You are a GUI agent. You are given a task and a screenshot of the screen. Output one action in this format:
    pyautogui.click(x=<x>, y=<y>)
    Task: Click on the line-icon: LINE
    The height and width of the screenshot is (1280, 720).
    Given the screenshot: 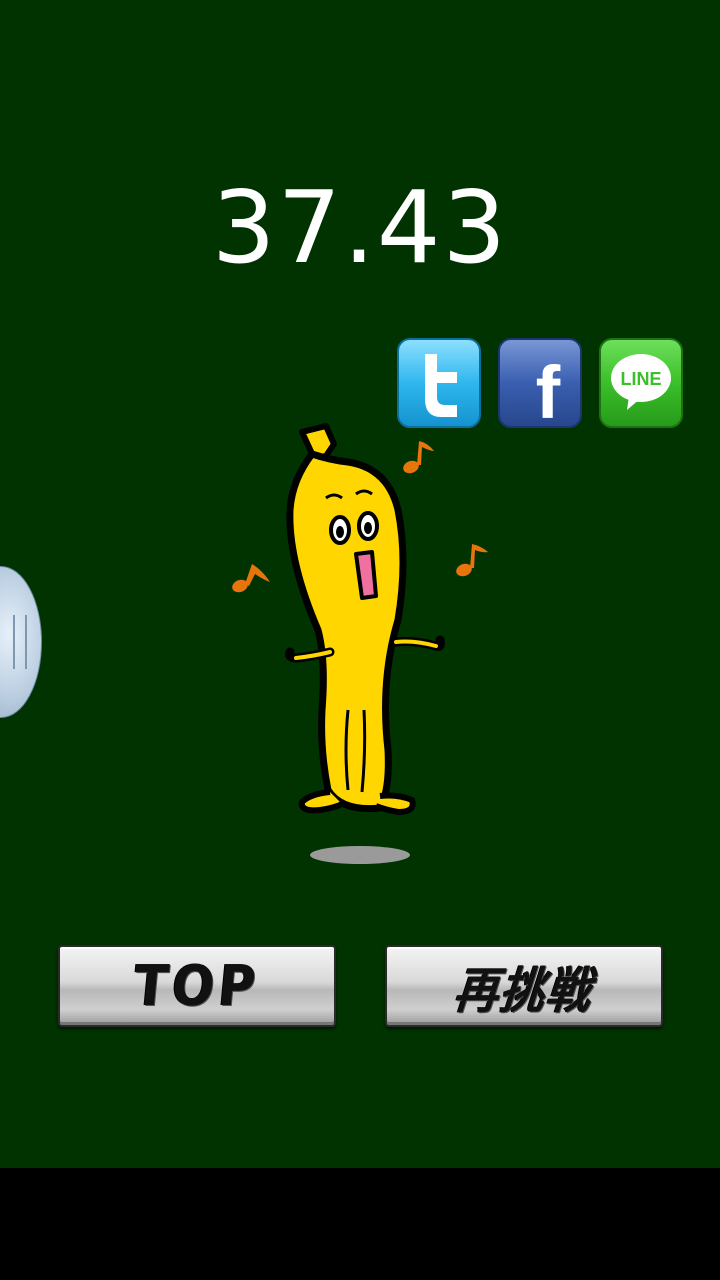 What is the action you would take?
    pyautogui.click(x=641, y=383)
    